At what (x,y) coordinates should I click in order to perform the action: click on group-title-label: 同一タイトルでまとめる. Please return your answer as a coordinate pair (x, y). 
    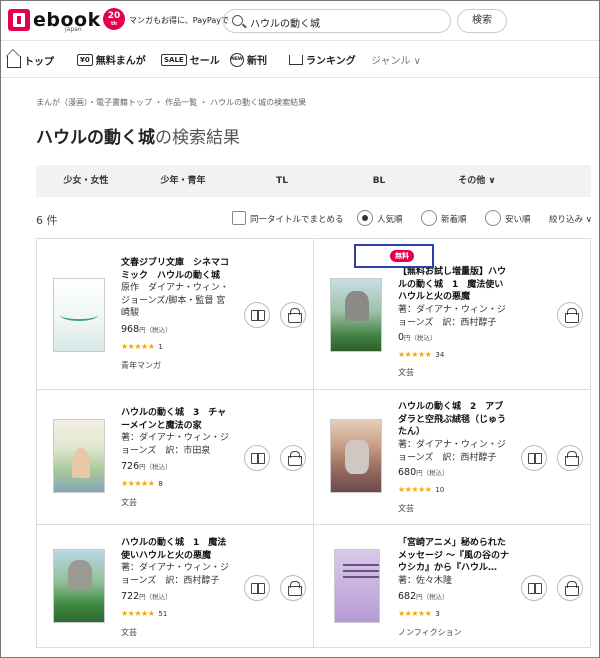
    Looking at the image, I should click on (297, 220).